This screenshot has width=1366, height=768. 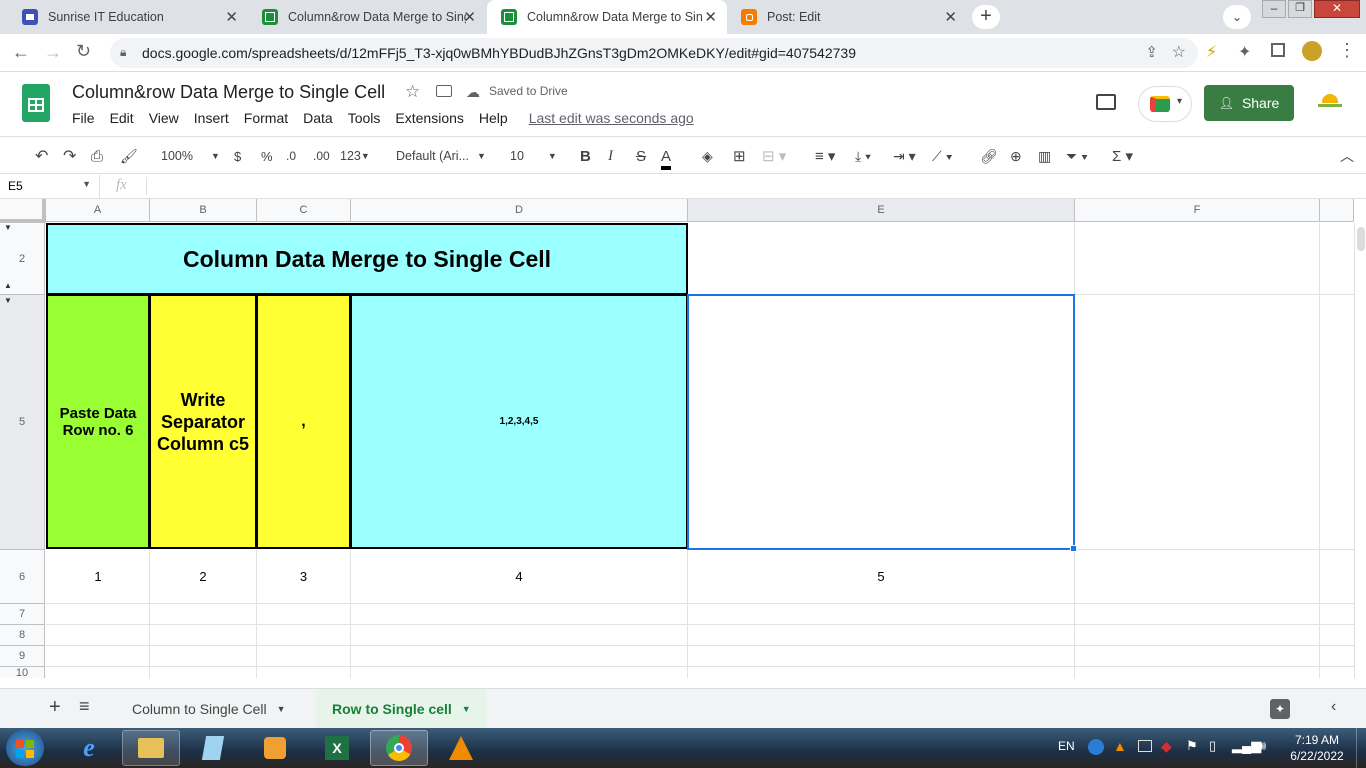 What do you see at coordinates (1262, 746) in the screenshot?
I see `volume-icon: 🔊︎` at bounding box center [1262, 746].